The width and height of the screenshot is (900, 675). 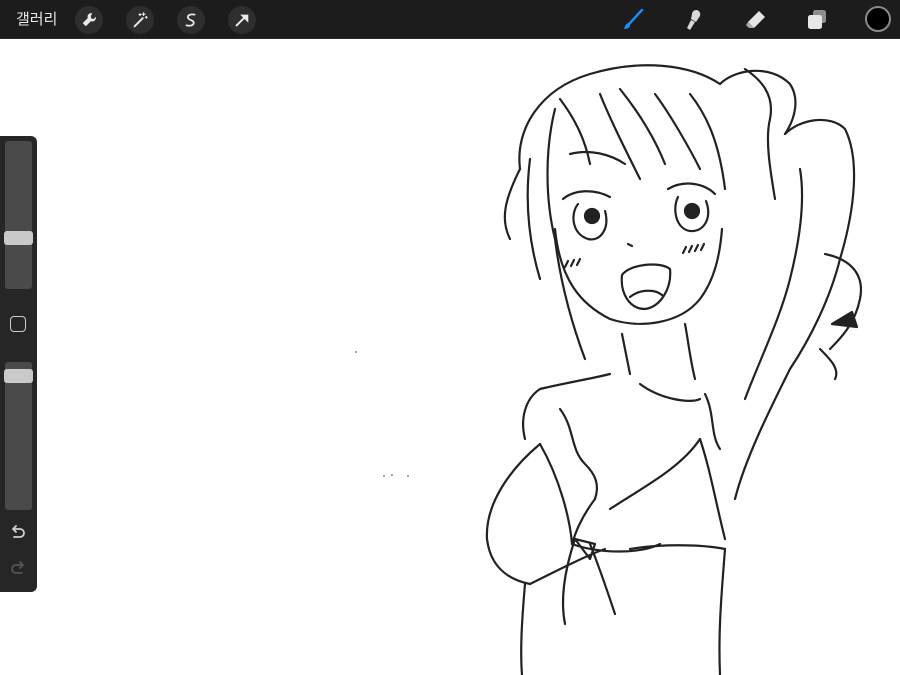 What do you see at coordinates (755, 20) in the screenshot?
I see `eraser-icon` at bounding box center [755, 20].